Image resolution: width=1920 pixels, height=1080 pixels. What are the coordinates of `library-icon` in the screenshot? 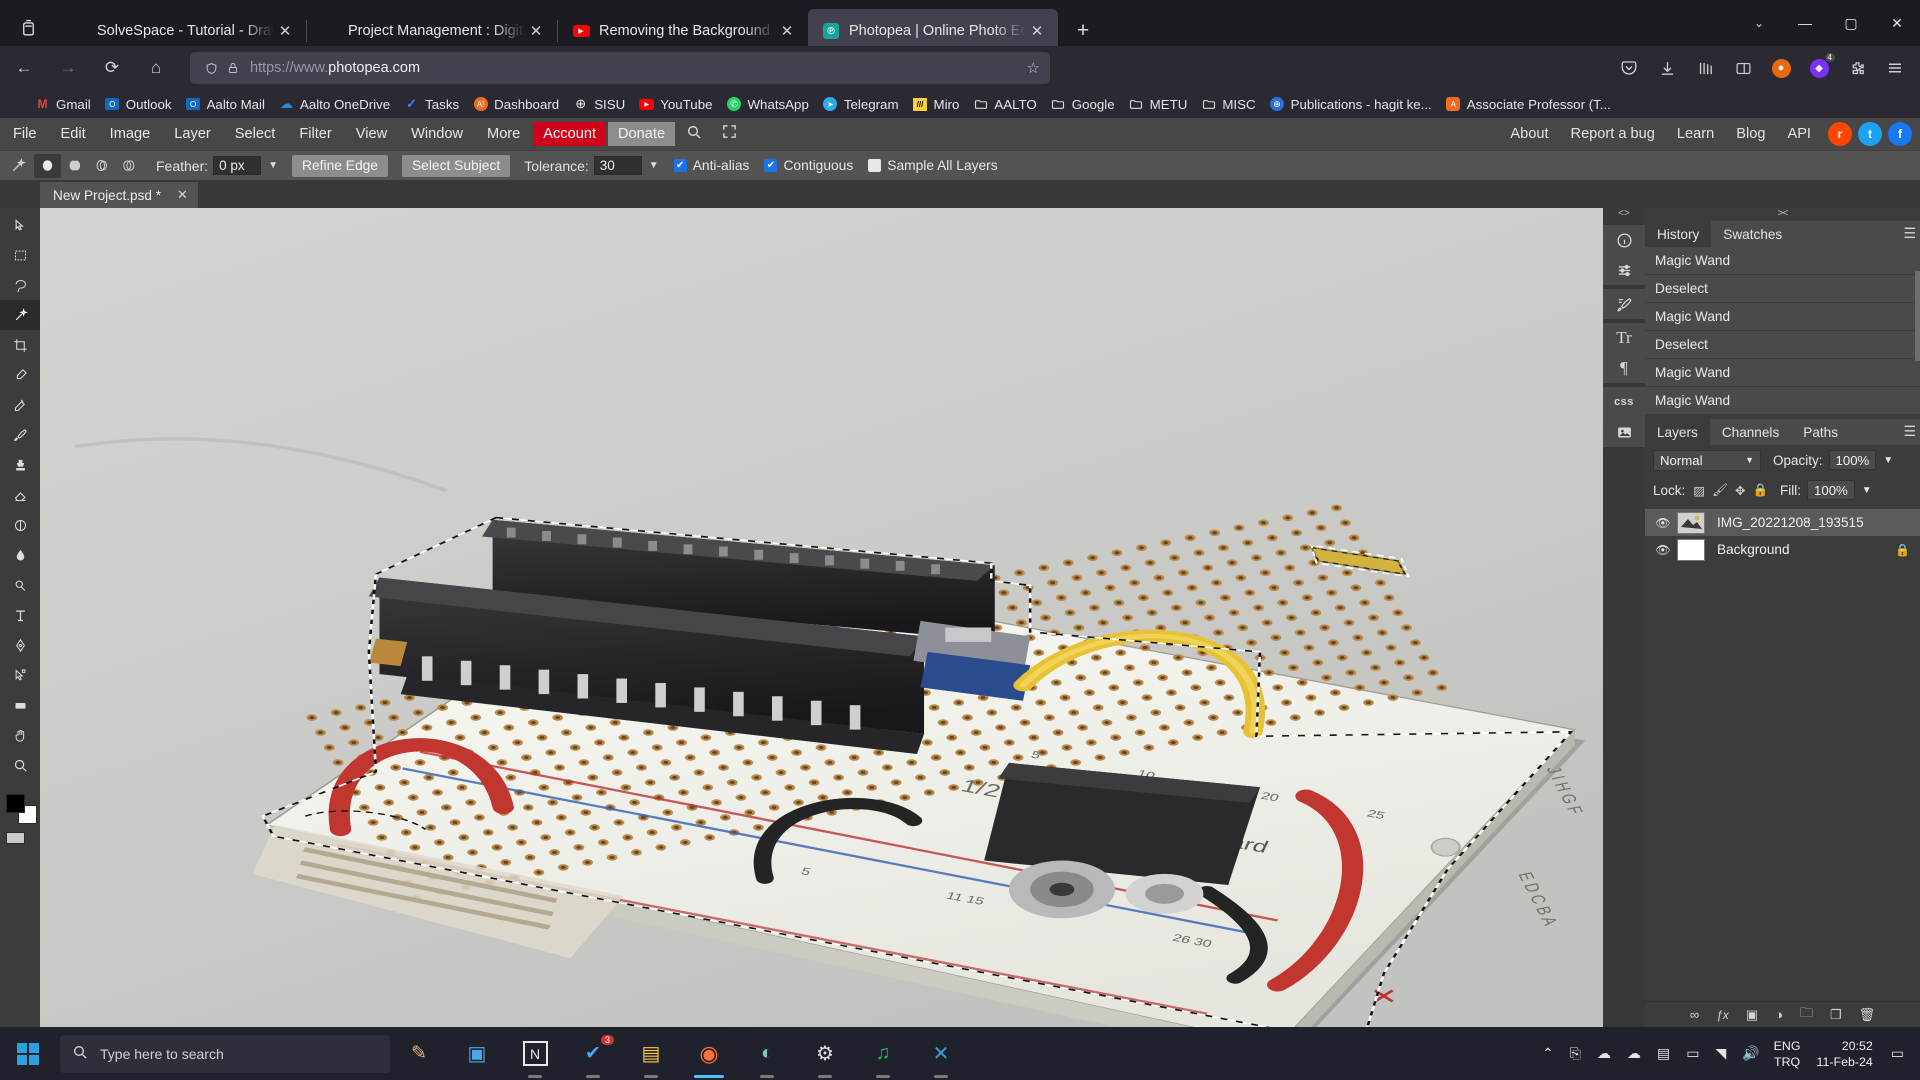 It's located at (1705, 68).